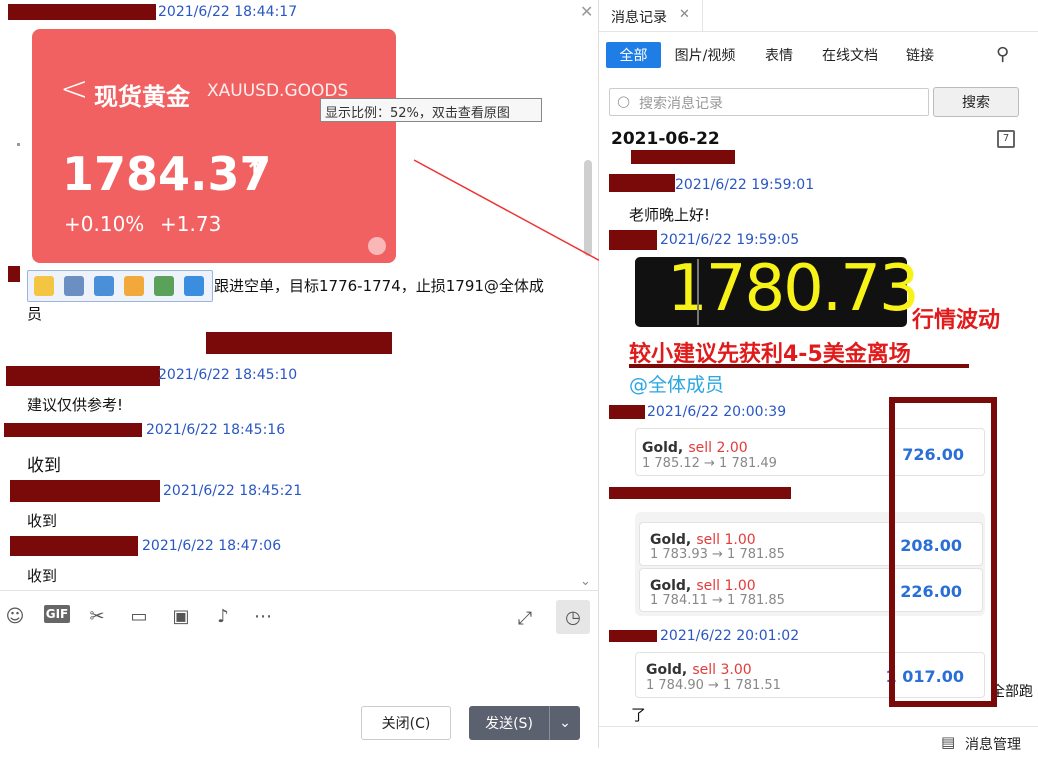  I want to click on filter-all: 全部, so click(633, 55).